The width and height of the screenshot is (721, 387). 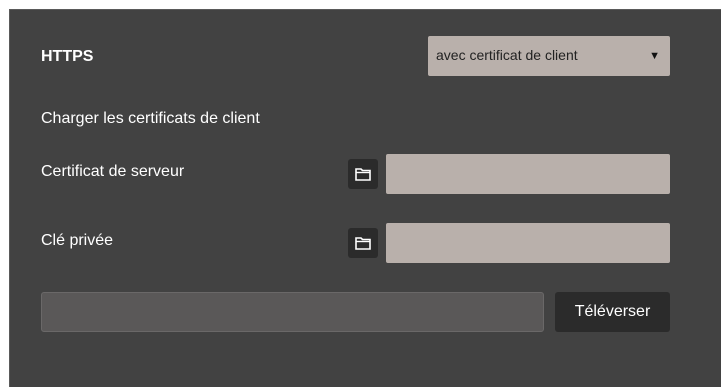 What do you see at coordinates (113, 171) in the screenshot?
I see `server-certificate-label: Certificat de serveur` at bounding box center [113, 171].